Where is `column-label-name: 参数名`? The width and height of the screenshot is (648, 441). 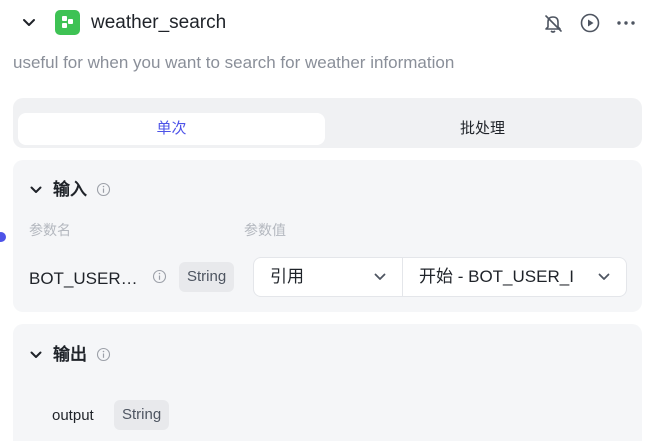 column-label-name: 参数名 is located at coordinates (50, 230).